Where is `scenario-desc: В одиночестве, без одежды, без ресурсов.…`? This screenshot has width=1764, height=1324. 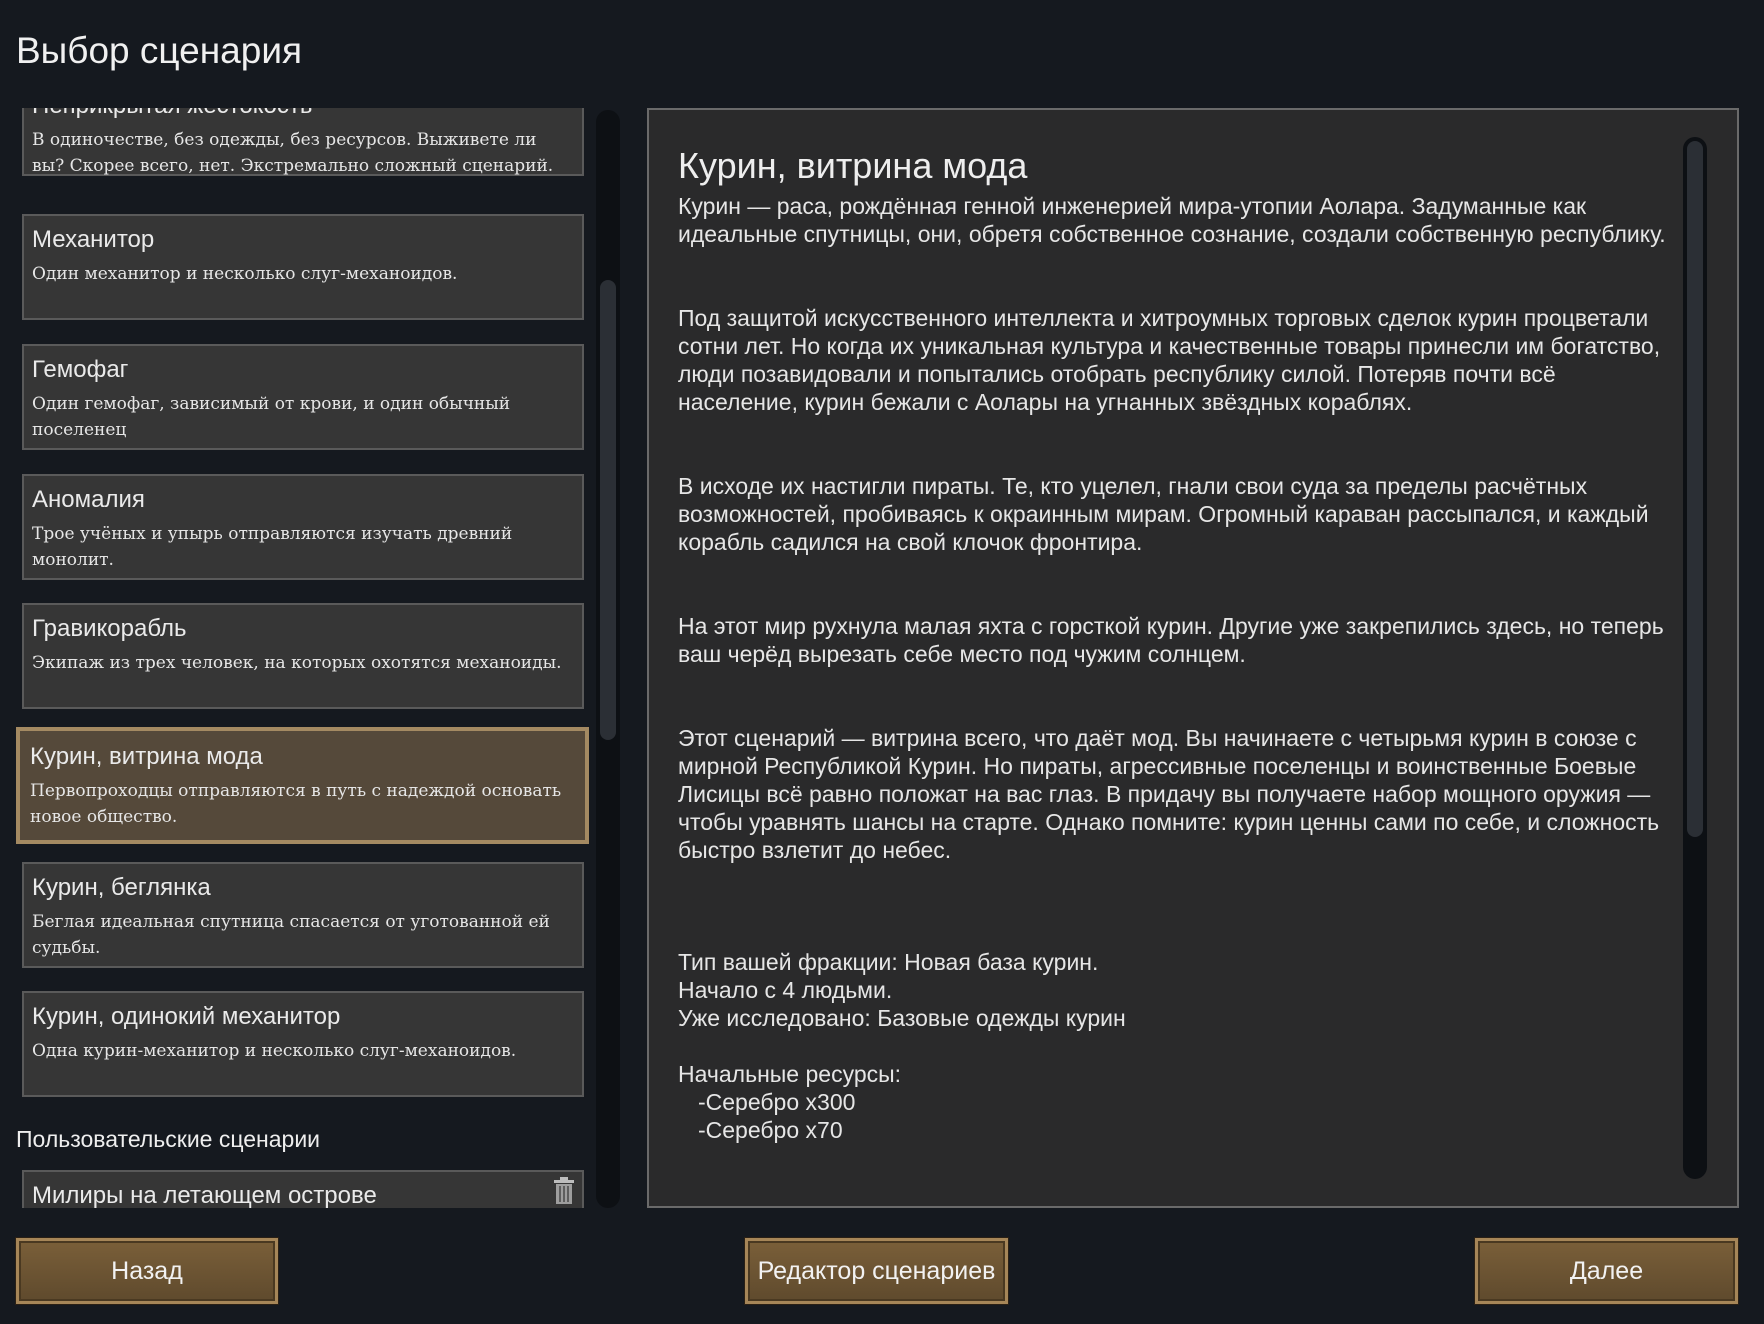 scenario-desc: В одиночестве, без одежды, без ресурсов.… is located at coordinates (293, 153).